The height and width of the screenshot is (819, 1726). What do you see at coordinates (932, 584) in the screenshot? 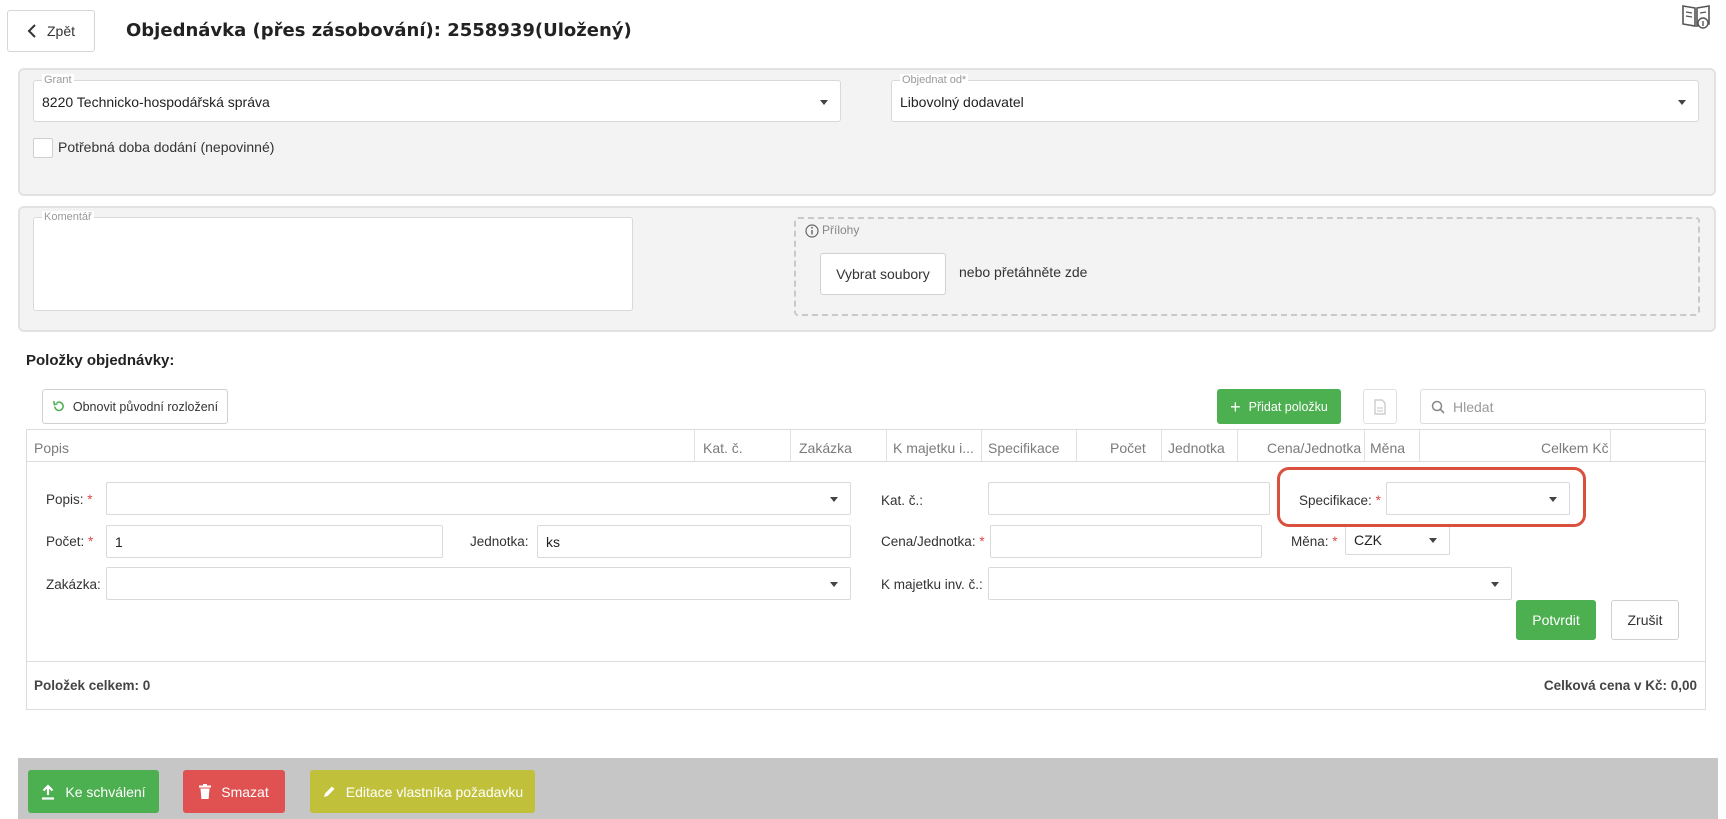
I see `majetek-label: K majetku inv. č.:` at bounding box center [932, 584].